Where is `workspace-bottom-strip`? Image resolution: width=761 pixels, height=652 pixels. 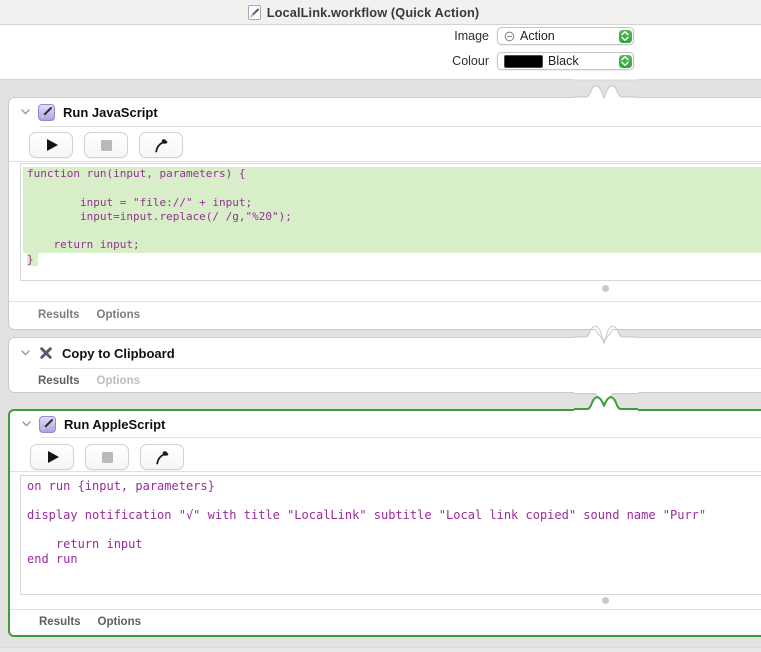
workspace-bottom-strip is located at coordinates (380, 649).